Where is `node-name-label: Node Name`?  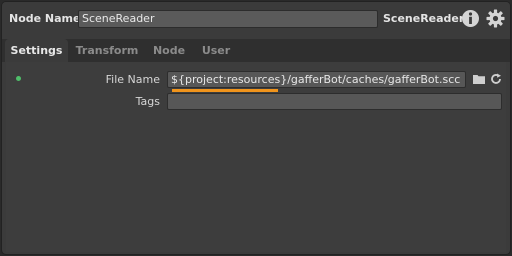 node-name-label: Node Name is located at coordinates (45, 18).